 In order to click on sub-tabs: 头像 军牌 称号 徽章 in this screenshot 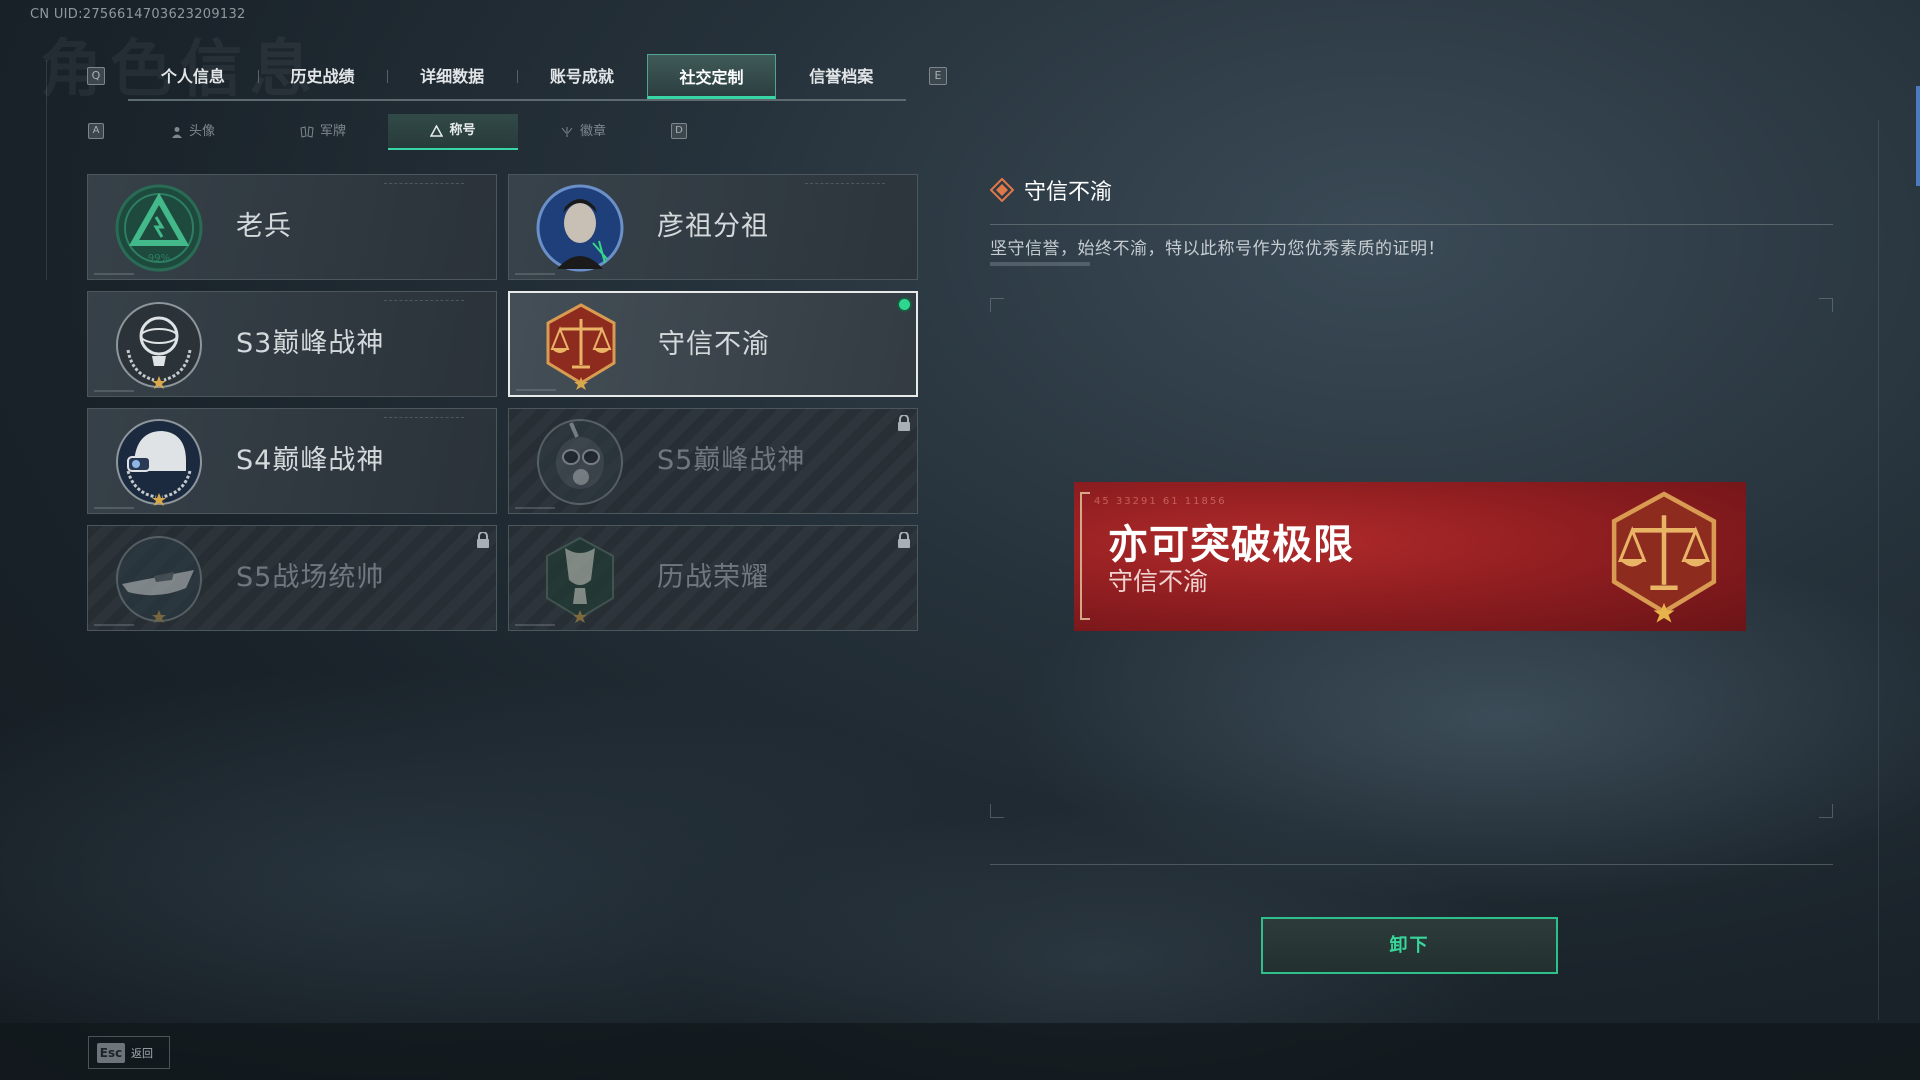, I will do `click(388, 132)`.